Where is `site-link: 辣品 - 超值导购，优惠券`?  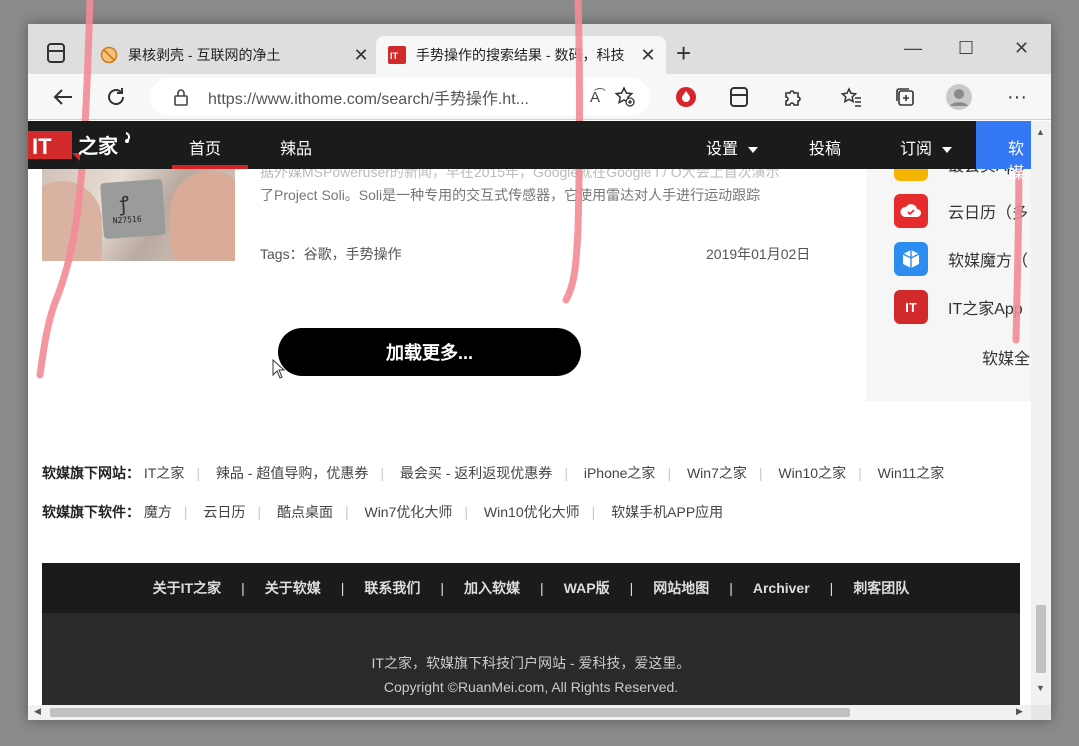 site-link: 辣品 - 超值导购，优惠券 is located at coordinates (292, 473).